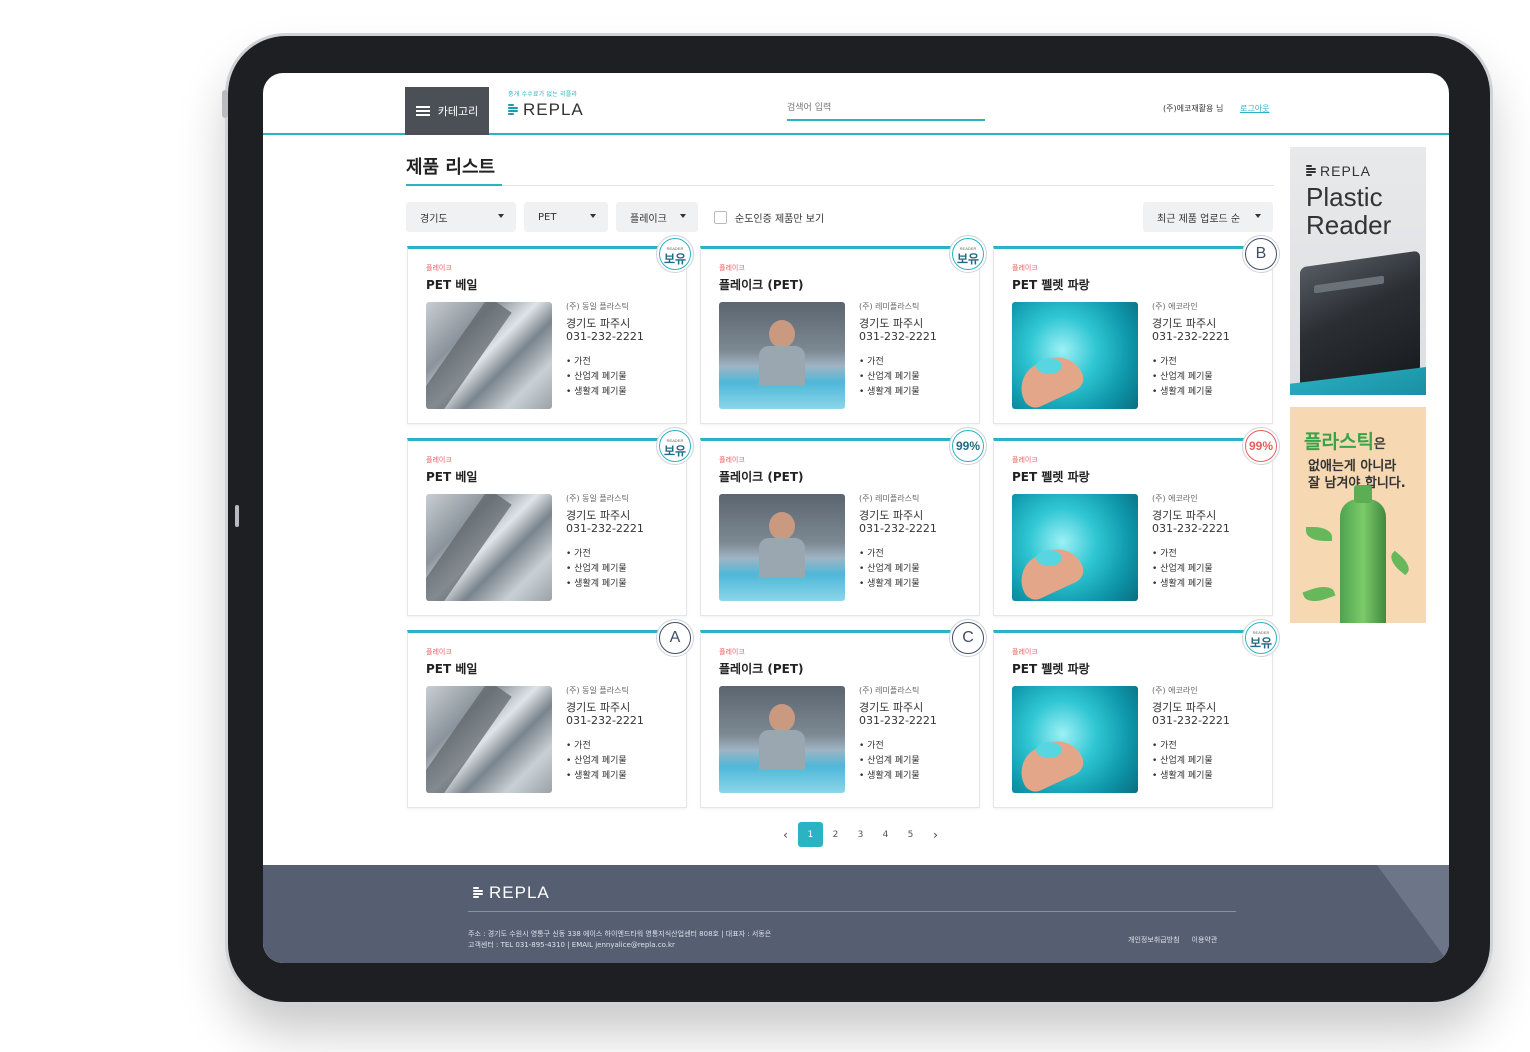 The width and height of the screenshot is (1530, 1052). I want to click on badge-text: 99%, so click(968, 446).